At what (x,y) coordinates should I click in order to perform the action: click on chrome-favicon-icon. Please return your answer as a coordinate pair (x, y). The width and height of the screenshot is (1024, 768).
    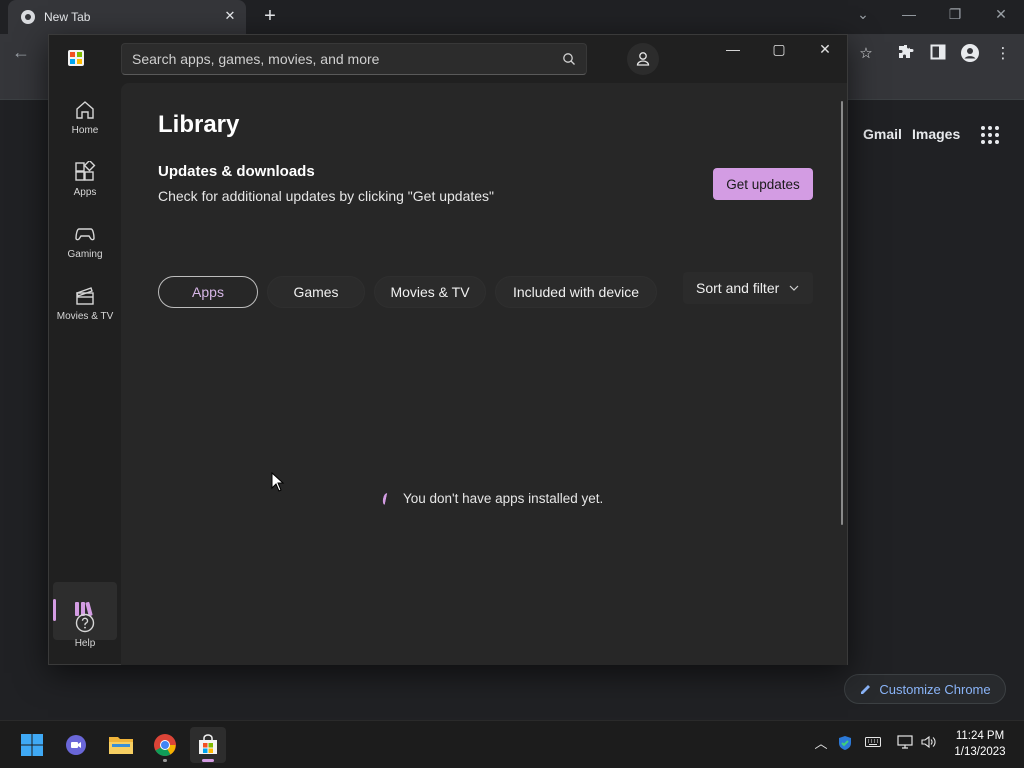
    Looking at the image, I should click on (28, 17).